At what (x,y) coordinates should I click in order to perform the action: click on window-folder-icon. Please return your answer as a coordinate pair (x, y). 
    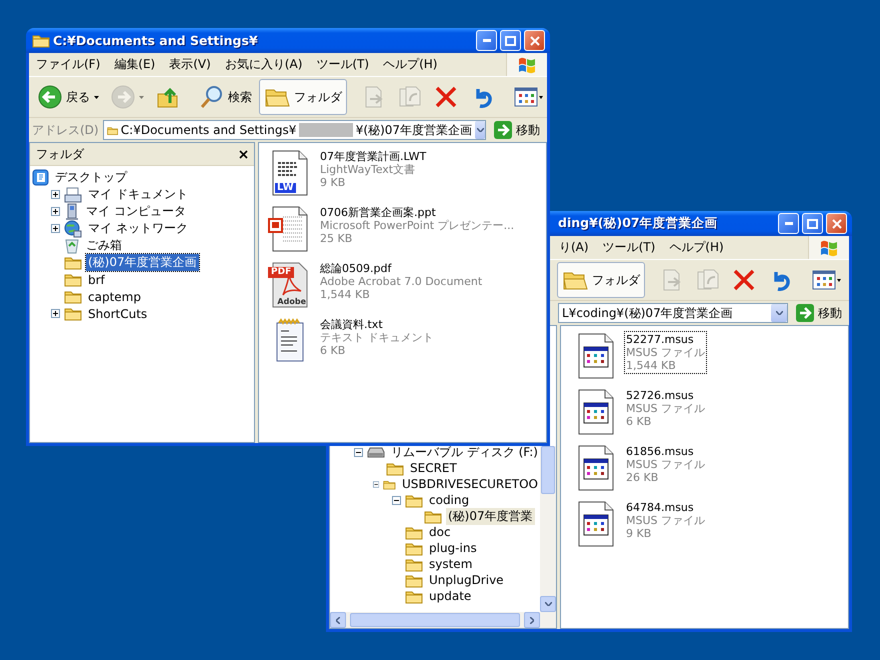
    Looking at the image, I should click on (41, 40).